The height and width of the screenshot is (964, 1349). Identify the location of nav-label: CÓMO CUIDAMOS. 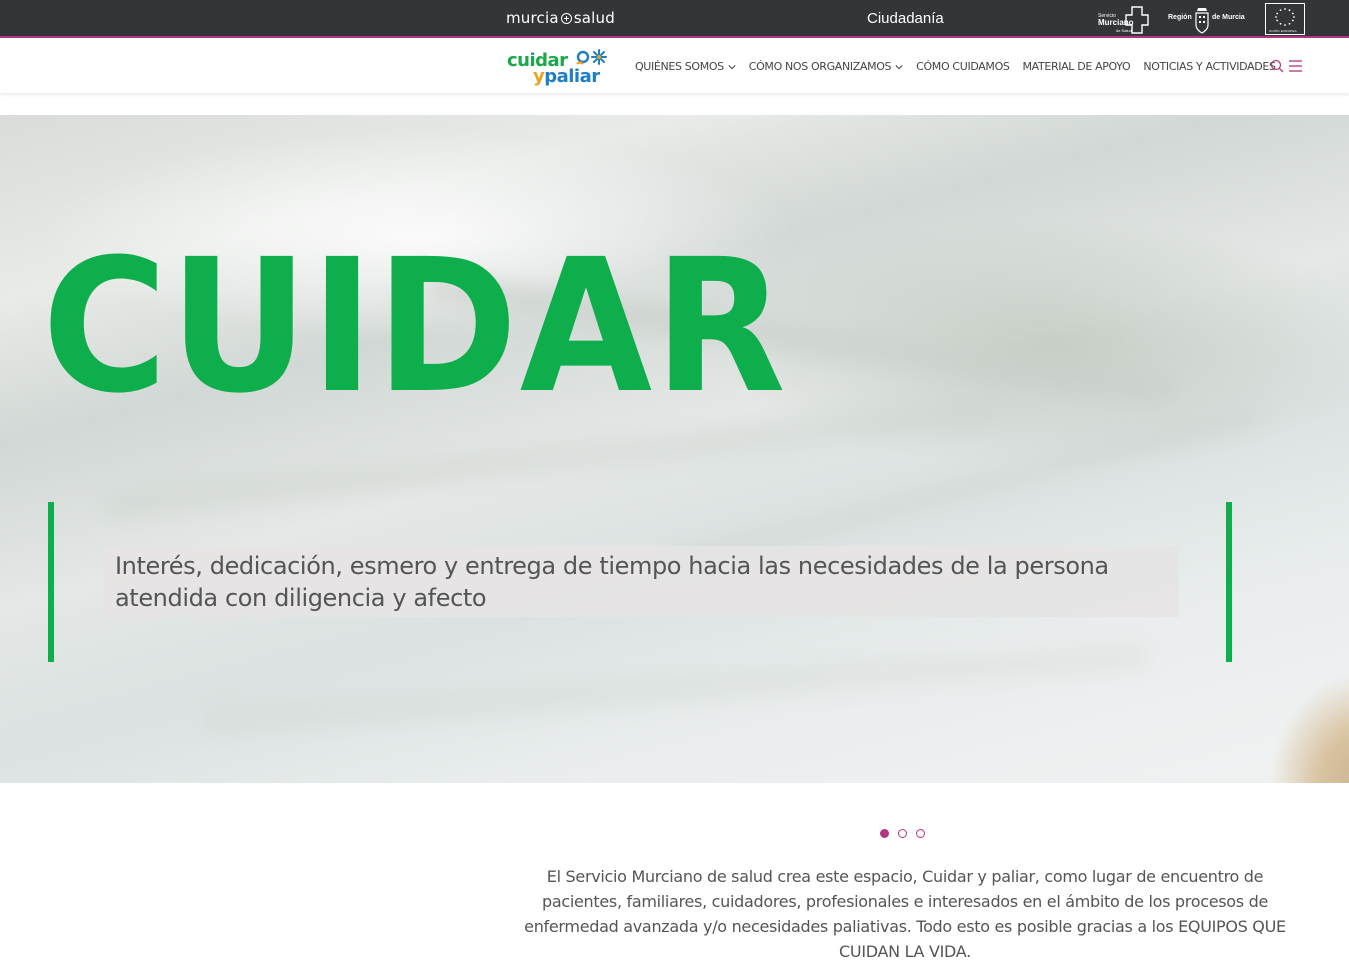
(963, 66).